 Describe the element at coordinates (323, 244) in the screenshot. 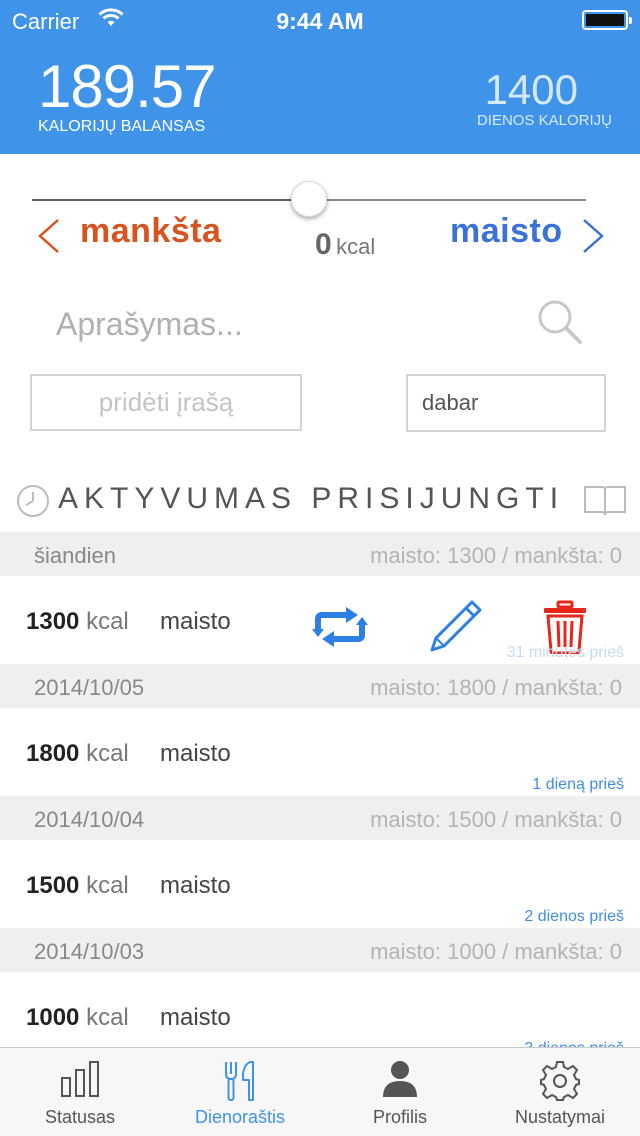

I see `slider-kcal-value: 0` at that location.